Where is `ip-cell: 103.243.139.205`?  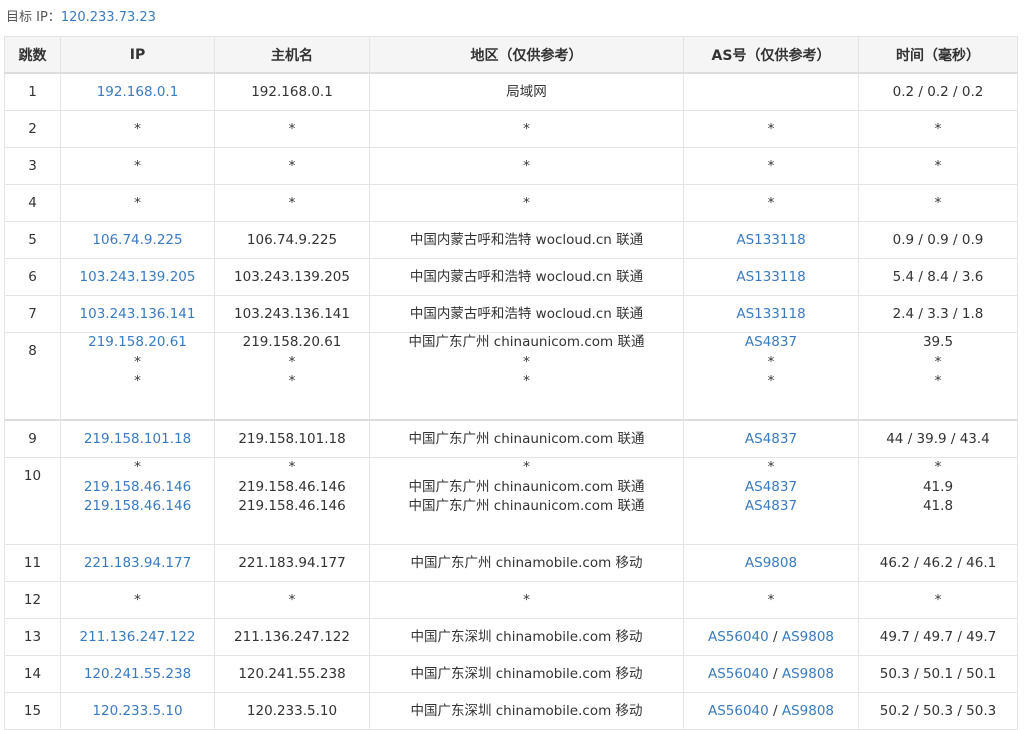 ip-cell: 103.243.139.205 is located at coordinates (137, 277).